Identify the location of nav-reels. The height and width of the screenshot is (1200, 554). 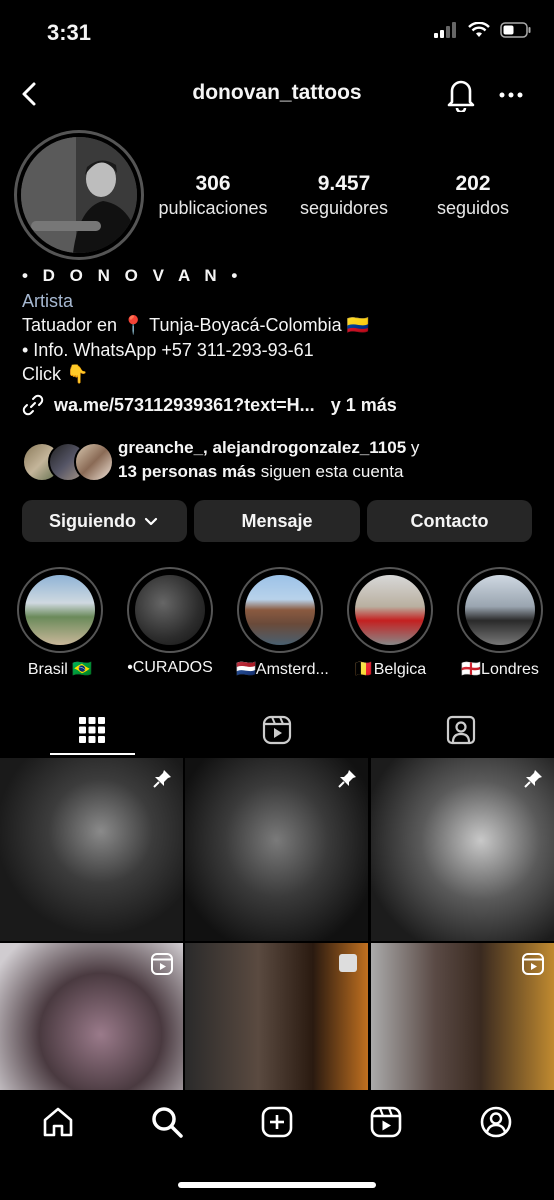
(386, 1122).